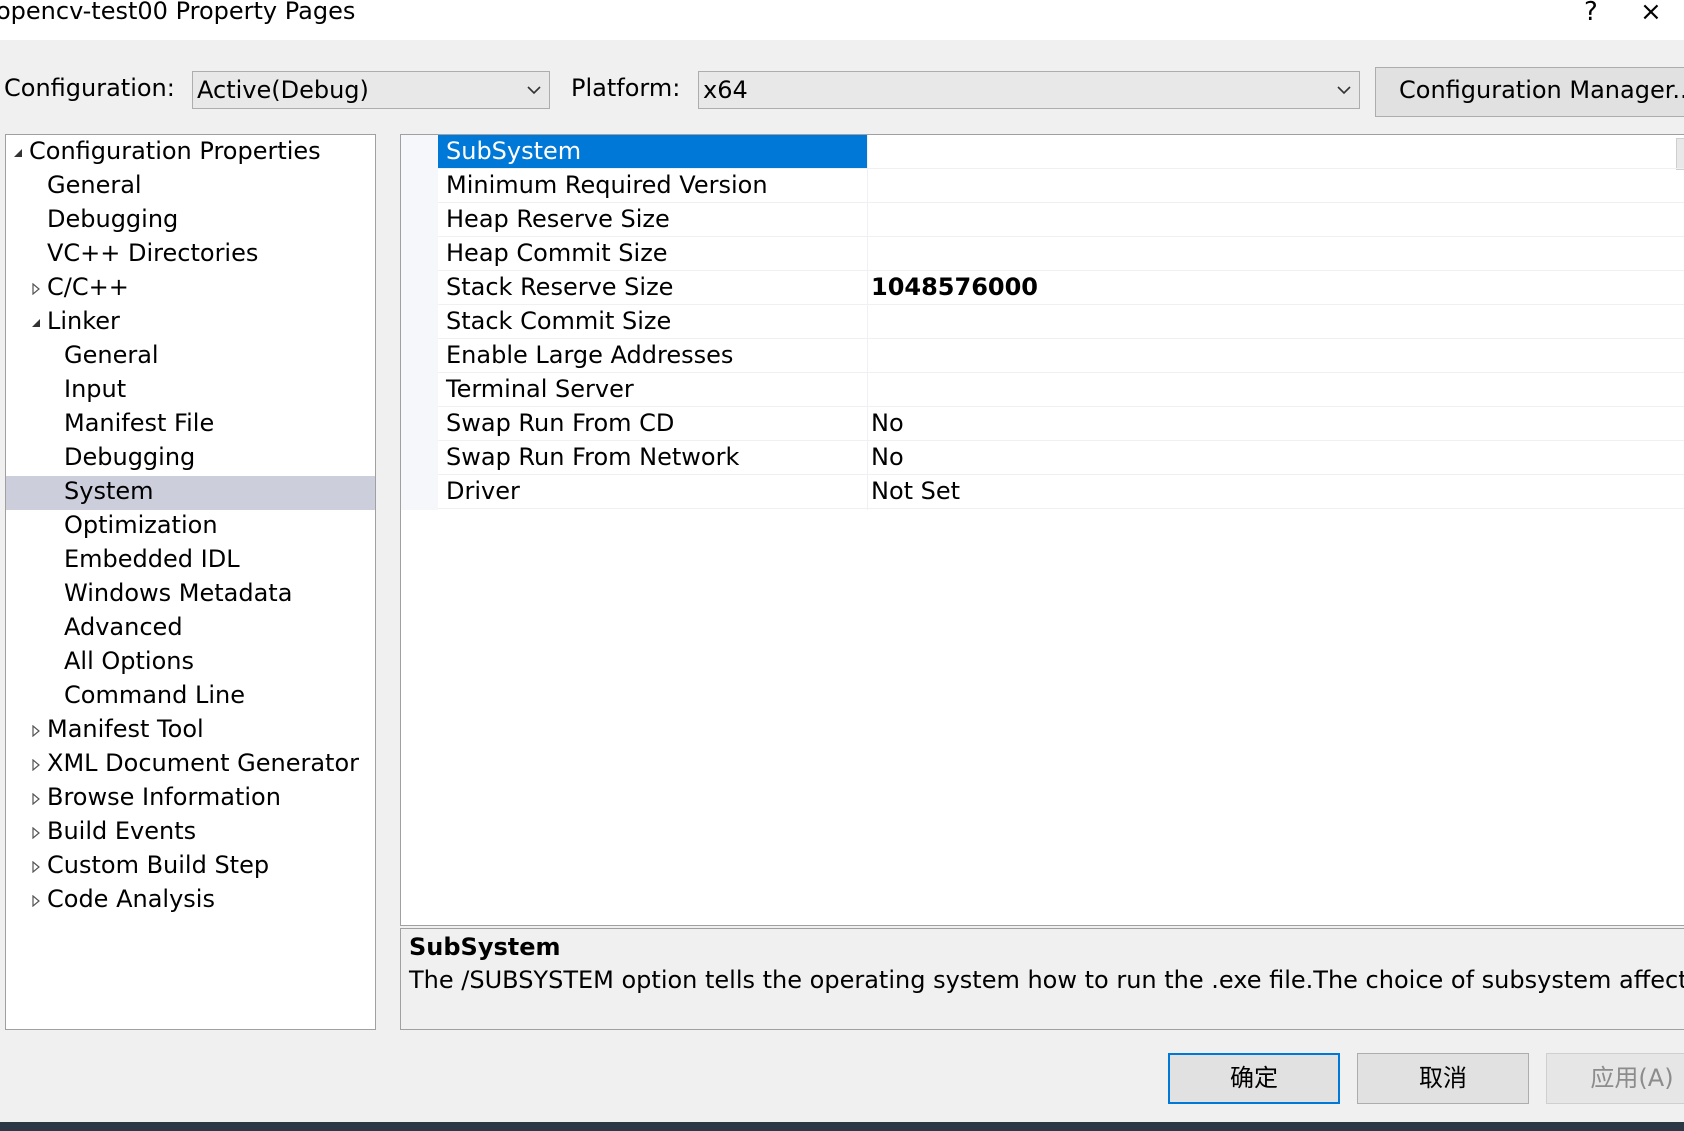 This screenshot has height=1131, width=1684. Describe the element at coordinates (1061, 458) in the screenshot. I see `grid-row-swap-run-from-network: Swap Run From Network No` at that location.